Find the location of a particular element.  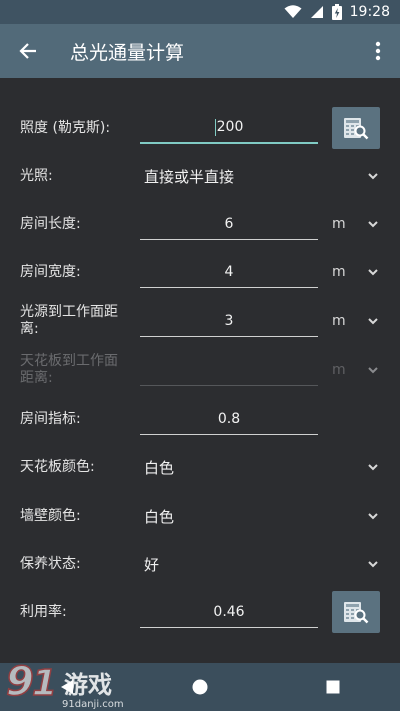

row-maintenance: 保养状态: 好 is located at coordinates (200, 564).